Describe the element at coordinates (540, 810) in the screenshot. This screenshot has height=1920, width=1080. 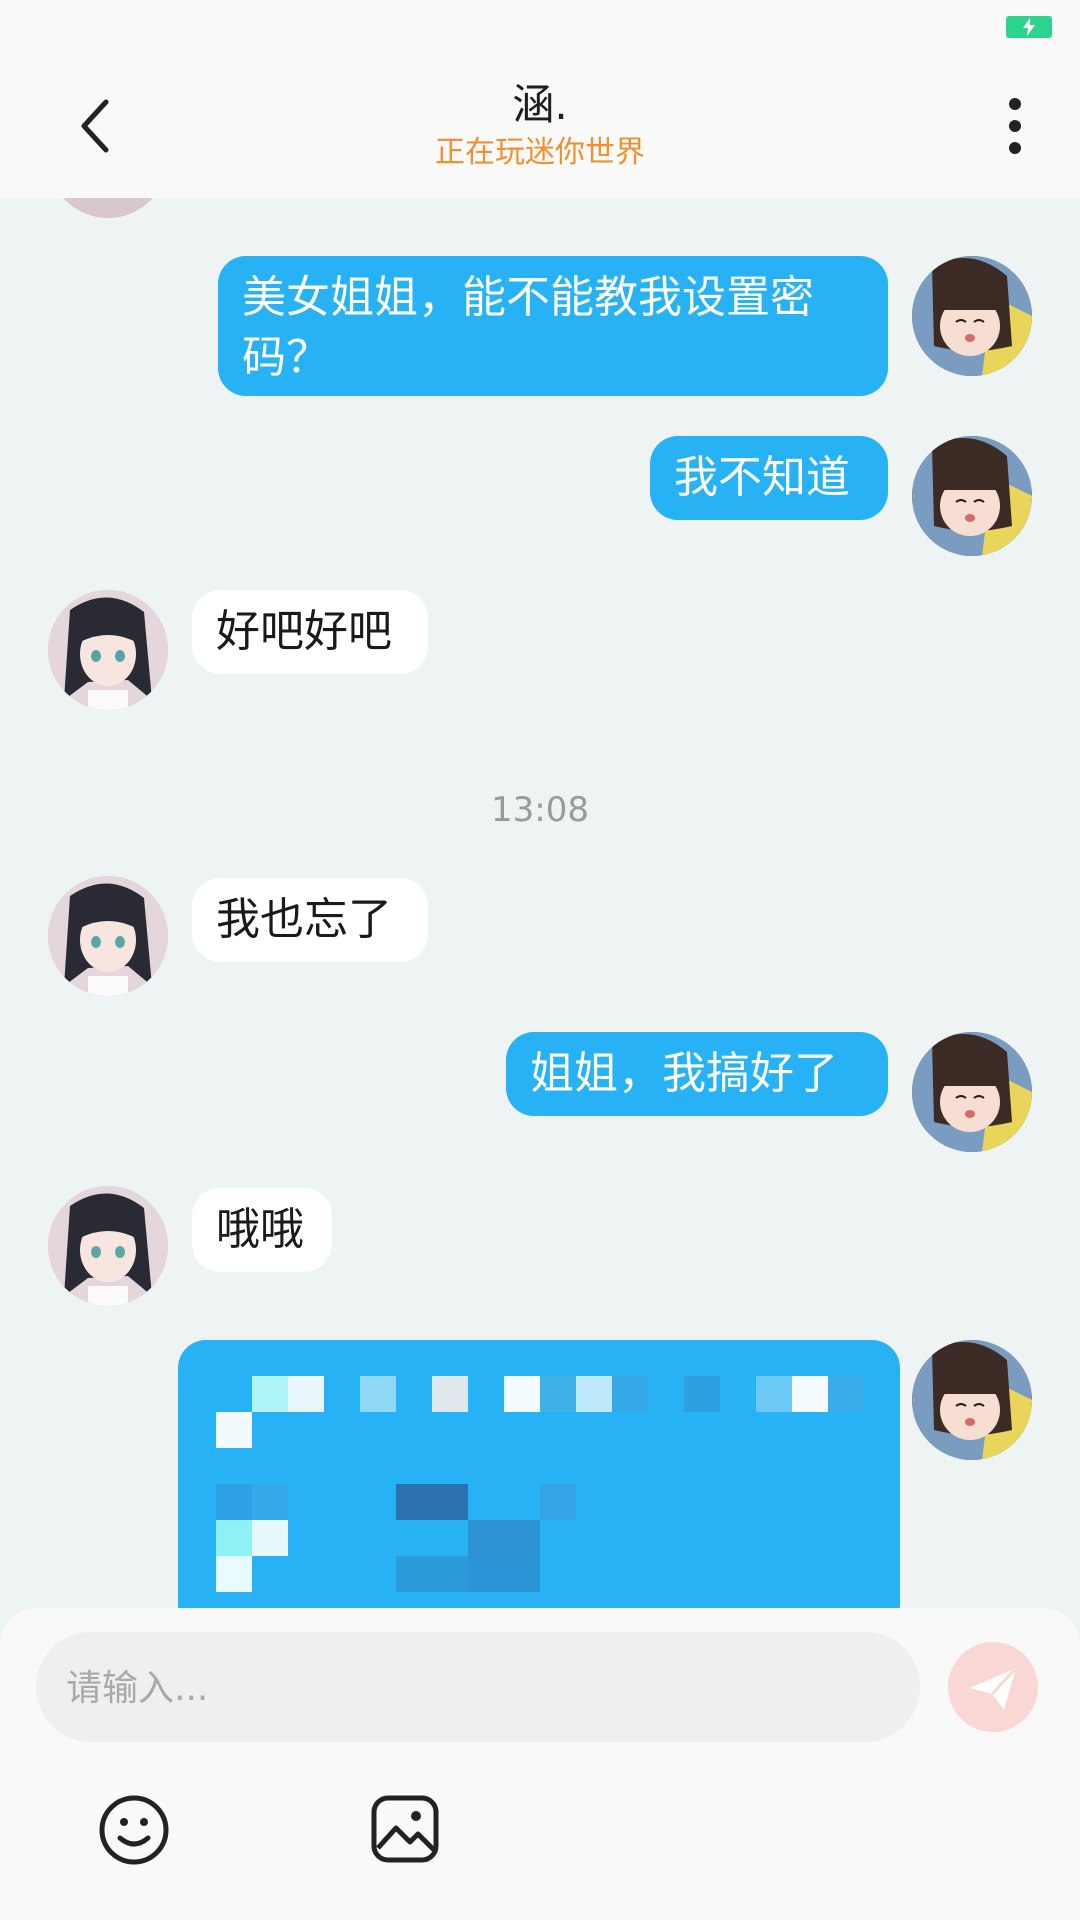
I see `message-timestamp: 13:08` at that location.